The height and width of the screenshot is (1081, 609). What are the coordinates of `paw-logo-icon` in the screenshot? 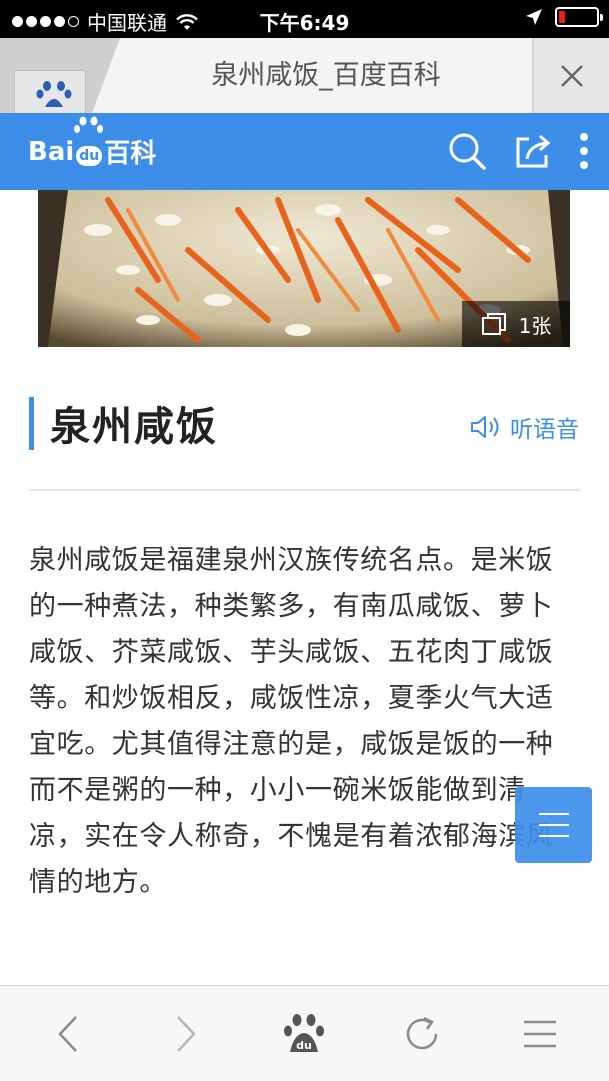 It's located at (89, 124).